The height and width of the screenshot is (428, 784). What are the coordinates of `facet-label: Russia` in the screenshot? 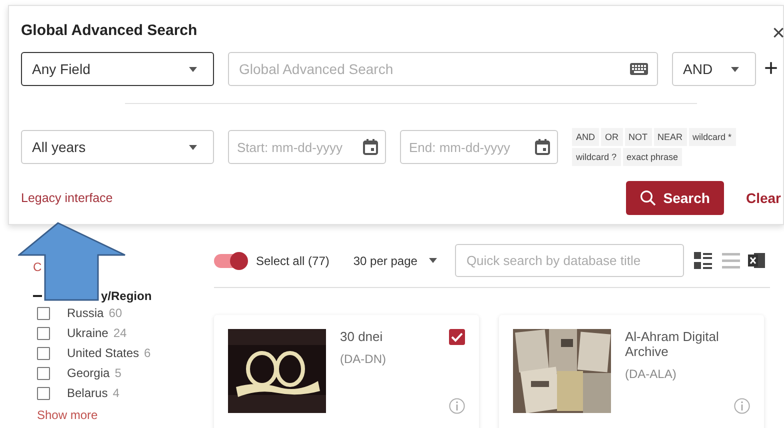 It's located at (85, 313).